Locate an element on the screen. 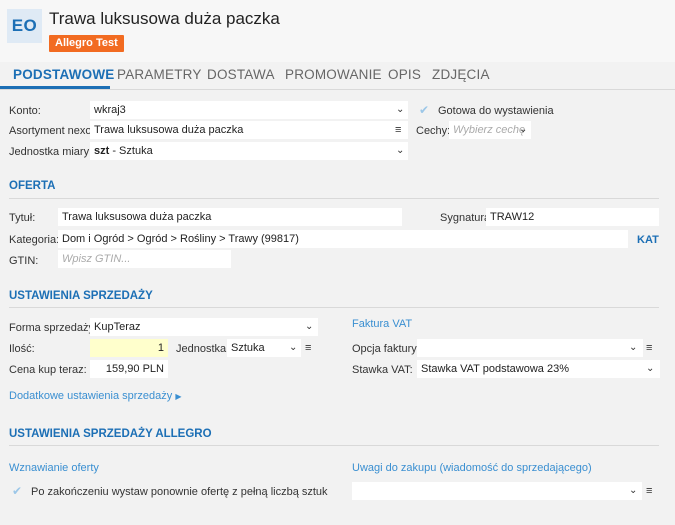 This screenshot has width=675, height=525. stawka-vat-select: Stawka VAT podstawowa 23% is located at coordinates (538, 369).